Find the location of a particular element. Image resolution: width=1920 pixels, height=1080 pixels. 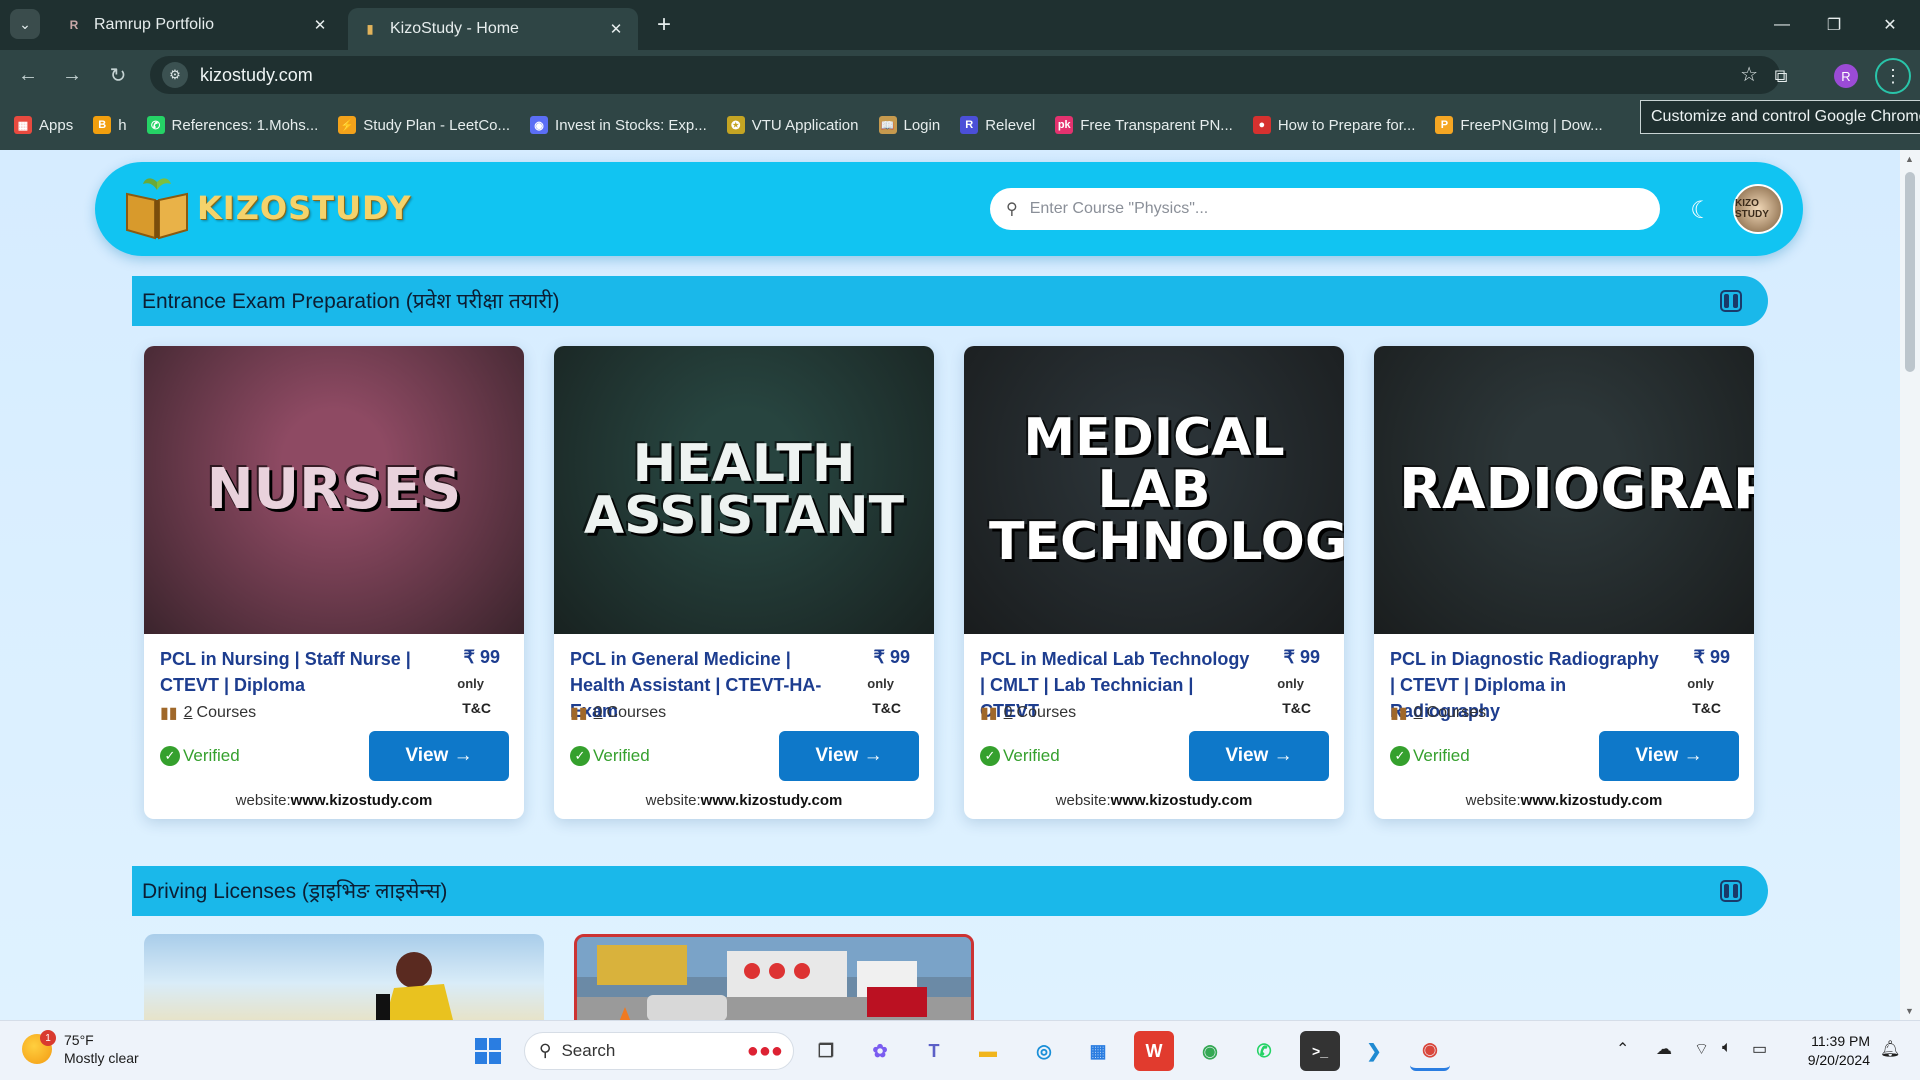

tab-ramrup-portfolio: R Ramrup Portfolio ✕ is located at coordinates (197, 25).